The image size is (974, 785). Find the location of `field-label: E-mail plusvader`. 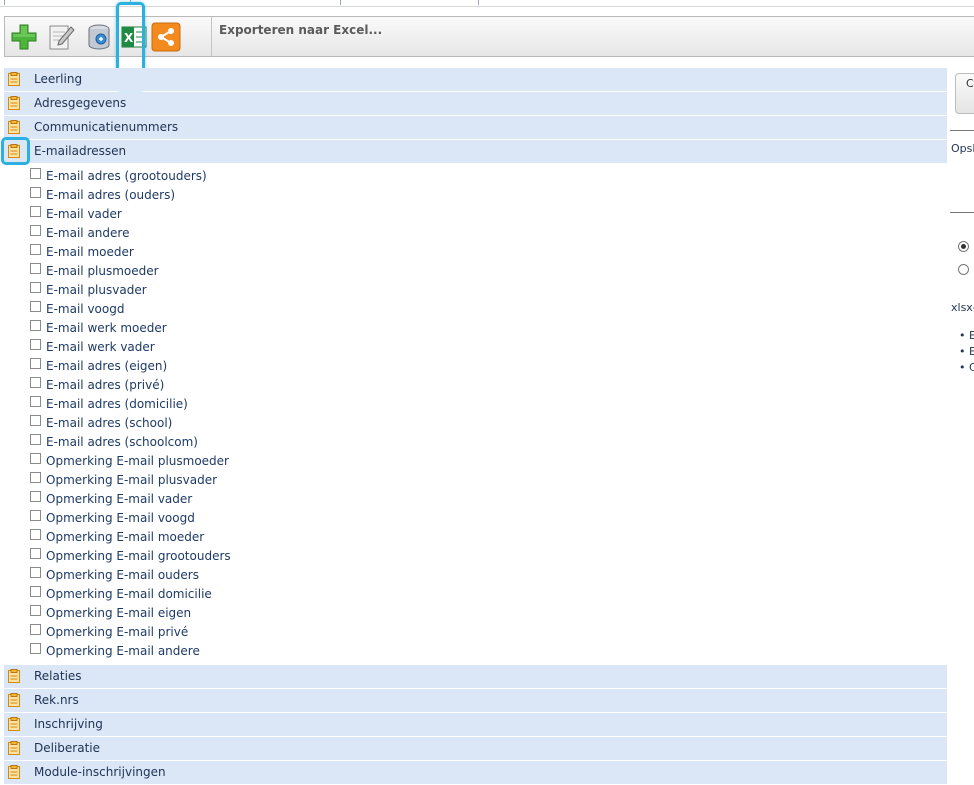

field-label: E-mail plusvader is located at coordinates (96, 290).